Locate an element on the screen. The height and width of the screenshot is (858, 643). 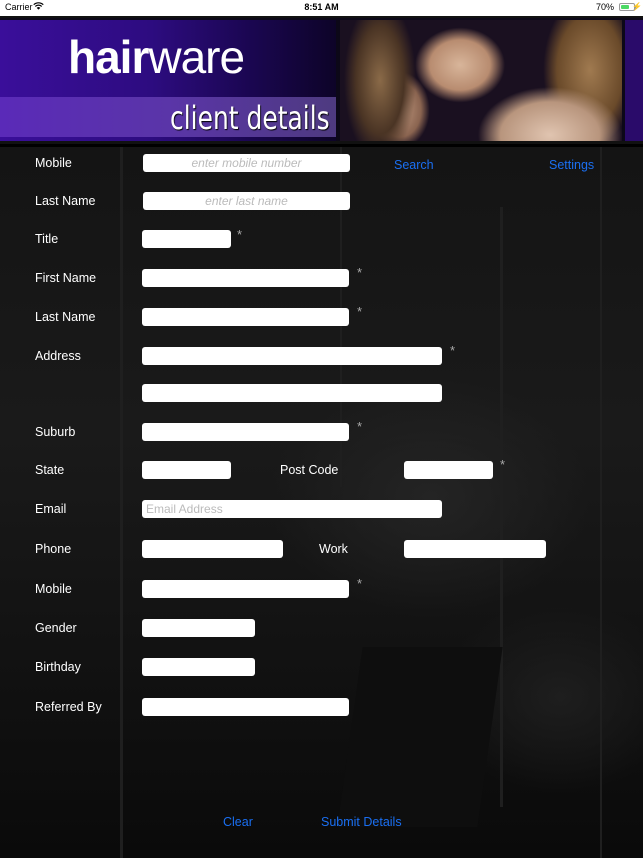
post-code-label: Post Code is located at coordinates (309, 470).